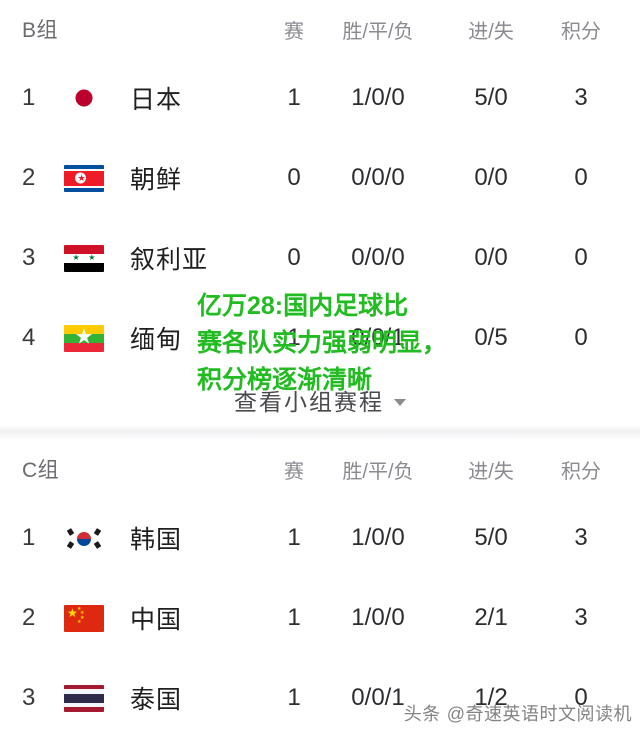 The image size is (640, 738). What do you see at coordinates (320, 98) in the screenshot?
I see `table-row: 1 日本 1 1/0/0 5/0 3` at bounding box center [320, 98].